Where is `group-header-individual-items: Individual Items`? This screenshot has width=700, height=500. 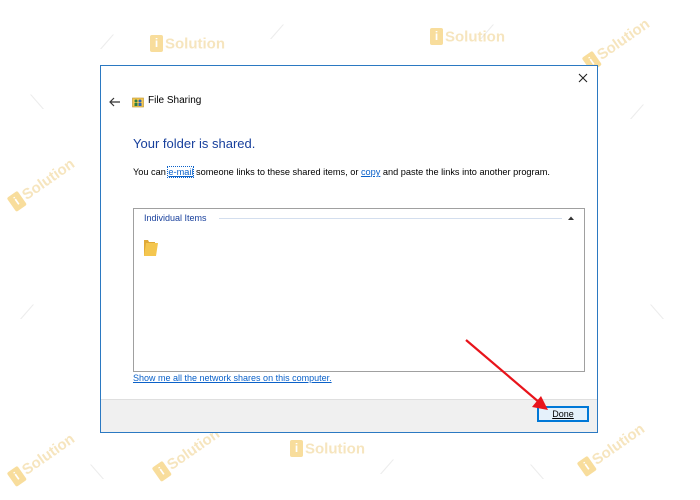 group-header-individual-items: Individual Items is located at coordinates (175, 218).